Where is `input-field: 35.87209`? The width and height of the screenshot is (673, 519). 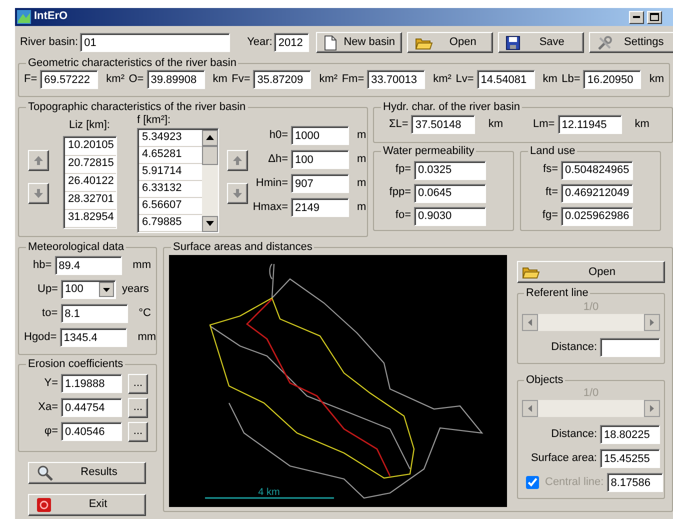 input-field: 35.87209 is located at coordinates (282, 80).